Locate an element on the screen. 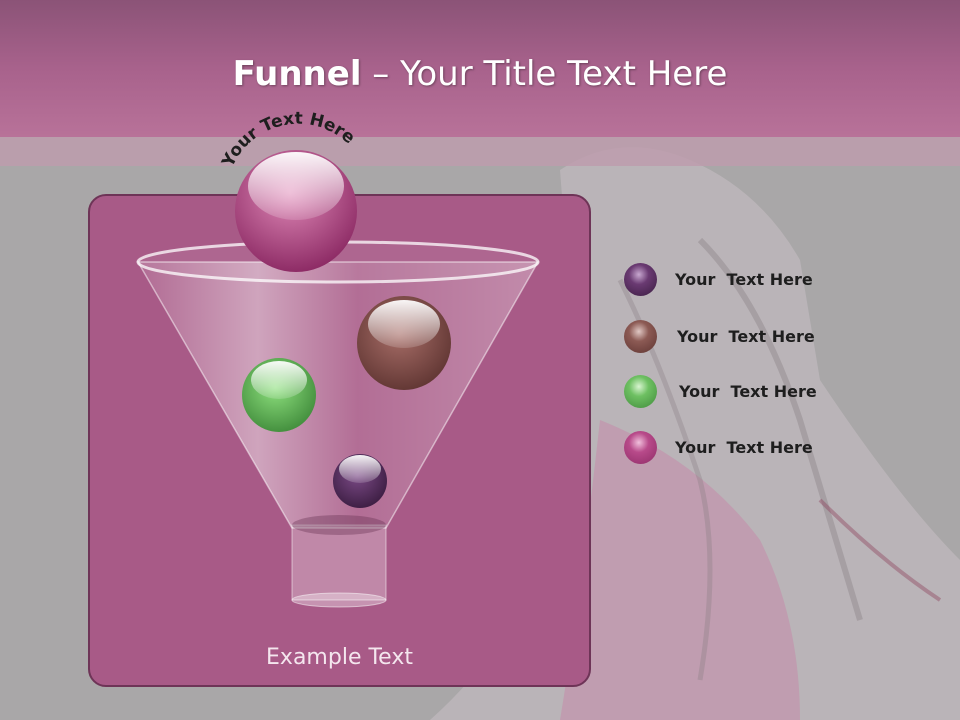 This screenshot has width=960, height=720. funnel-spout is located at coordinates (339, 562).